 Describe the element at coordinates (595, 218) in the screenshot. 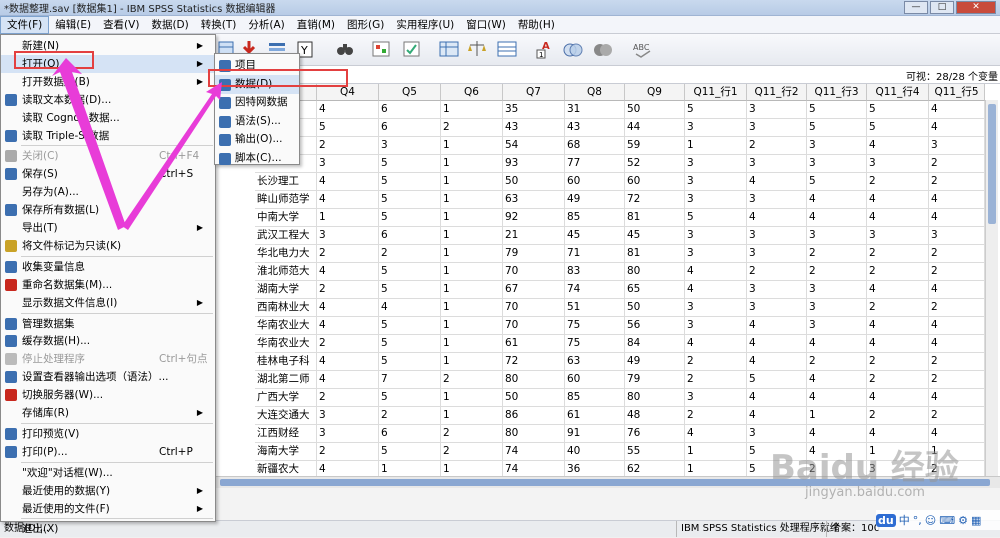

I see `table-cell: 85` at that location.